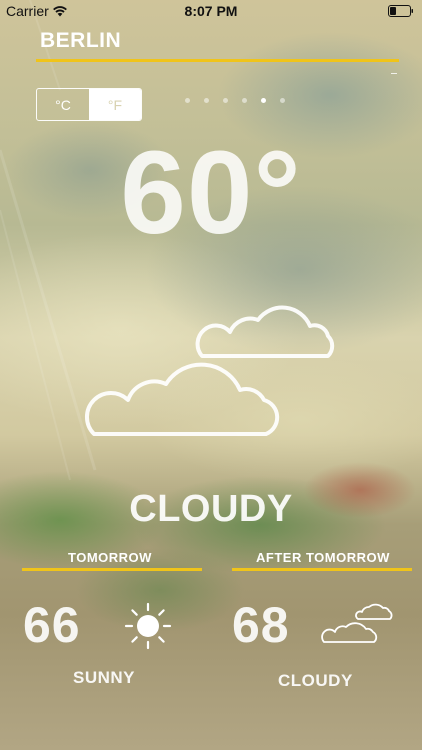 The width and height of the screenshot is (422, 750). What do you see at coordinates (217, 60) in the screenshot?
I see `city-underline` at bounding box center [217, 60].